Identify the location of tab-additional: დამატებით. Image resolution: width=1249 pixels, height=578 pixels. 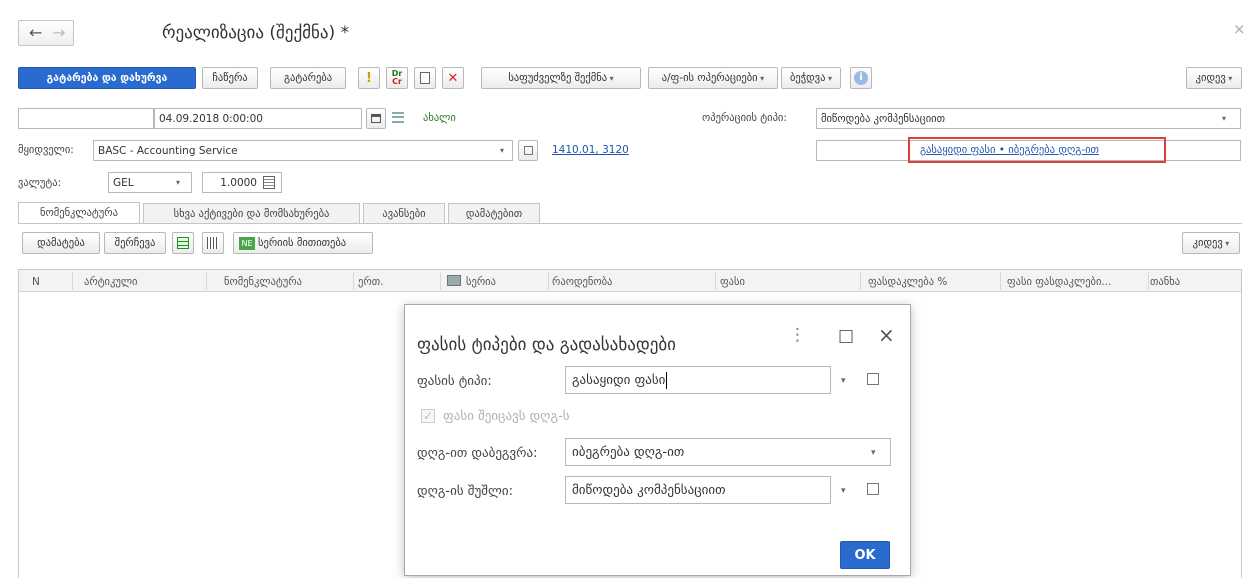
(494, 213).